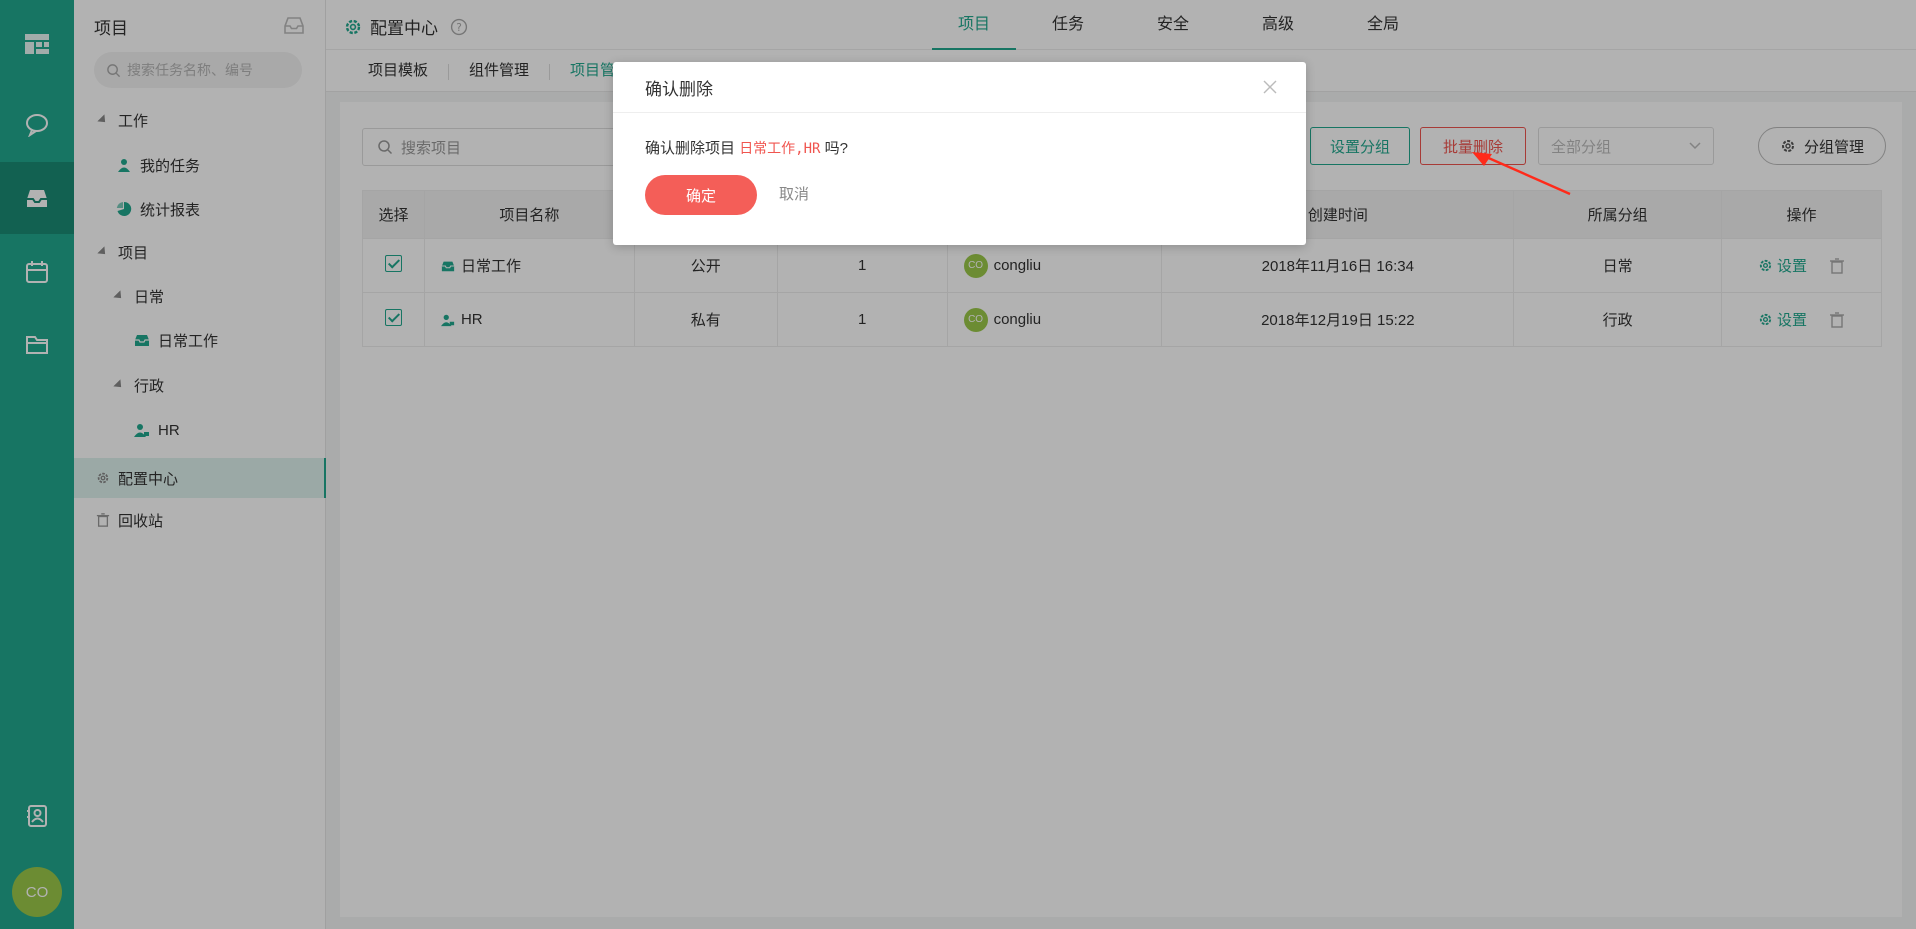  What do you see at coordinates (794, 195) in the screenshot?
I see `cancel-button: 取消` at bounding box center [794, 195].